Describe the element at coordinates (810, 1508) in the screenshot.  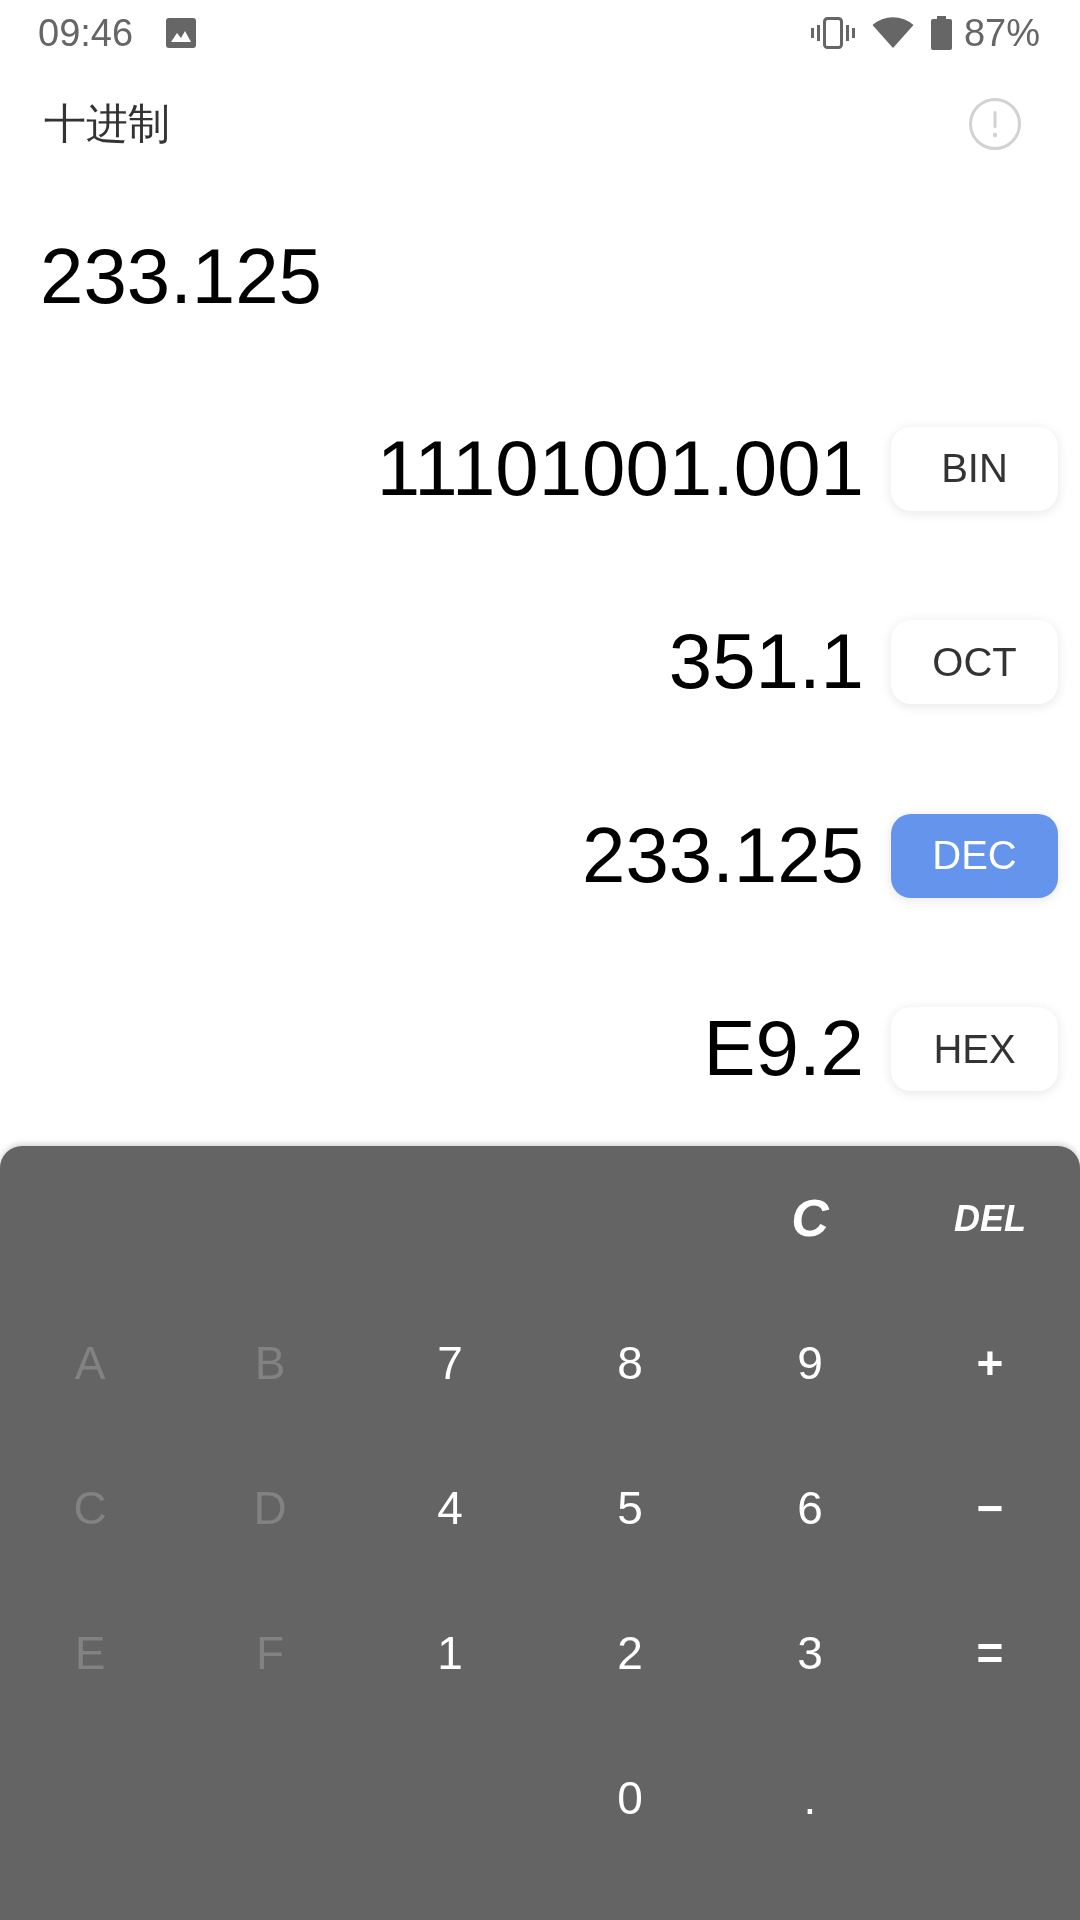
I see `number-key: 6` at that location.